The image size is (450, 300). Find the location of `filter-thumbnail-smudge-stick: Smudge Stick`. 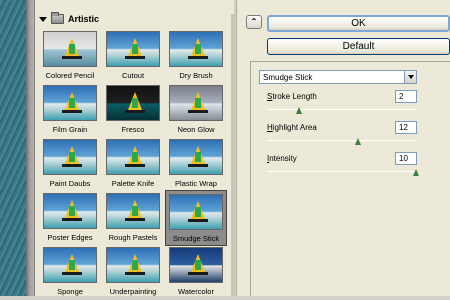

filter-thumbnail-smudge-stick: Smudge Stick is located at coordinates (196, 218).